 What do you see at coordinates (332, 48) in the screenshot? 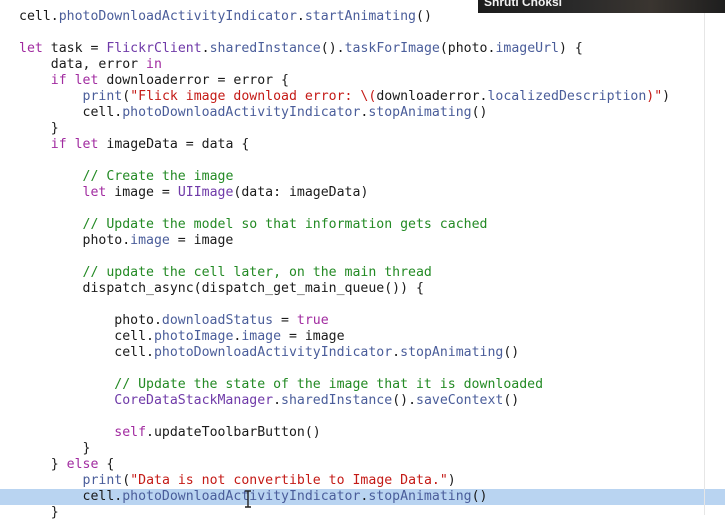
I see `code-token: ().` at bounding box center [332, 48].